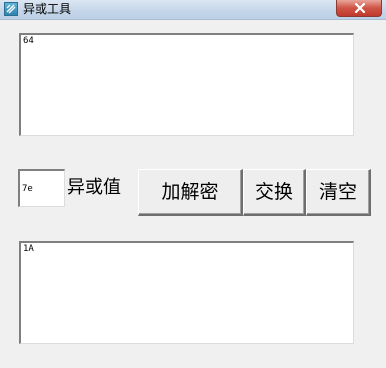 Image resolution: width=386 pixels, height=368 pixels. I want to click on title-bar: 异或工具, so click(193, 10).